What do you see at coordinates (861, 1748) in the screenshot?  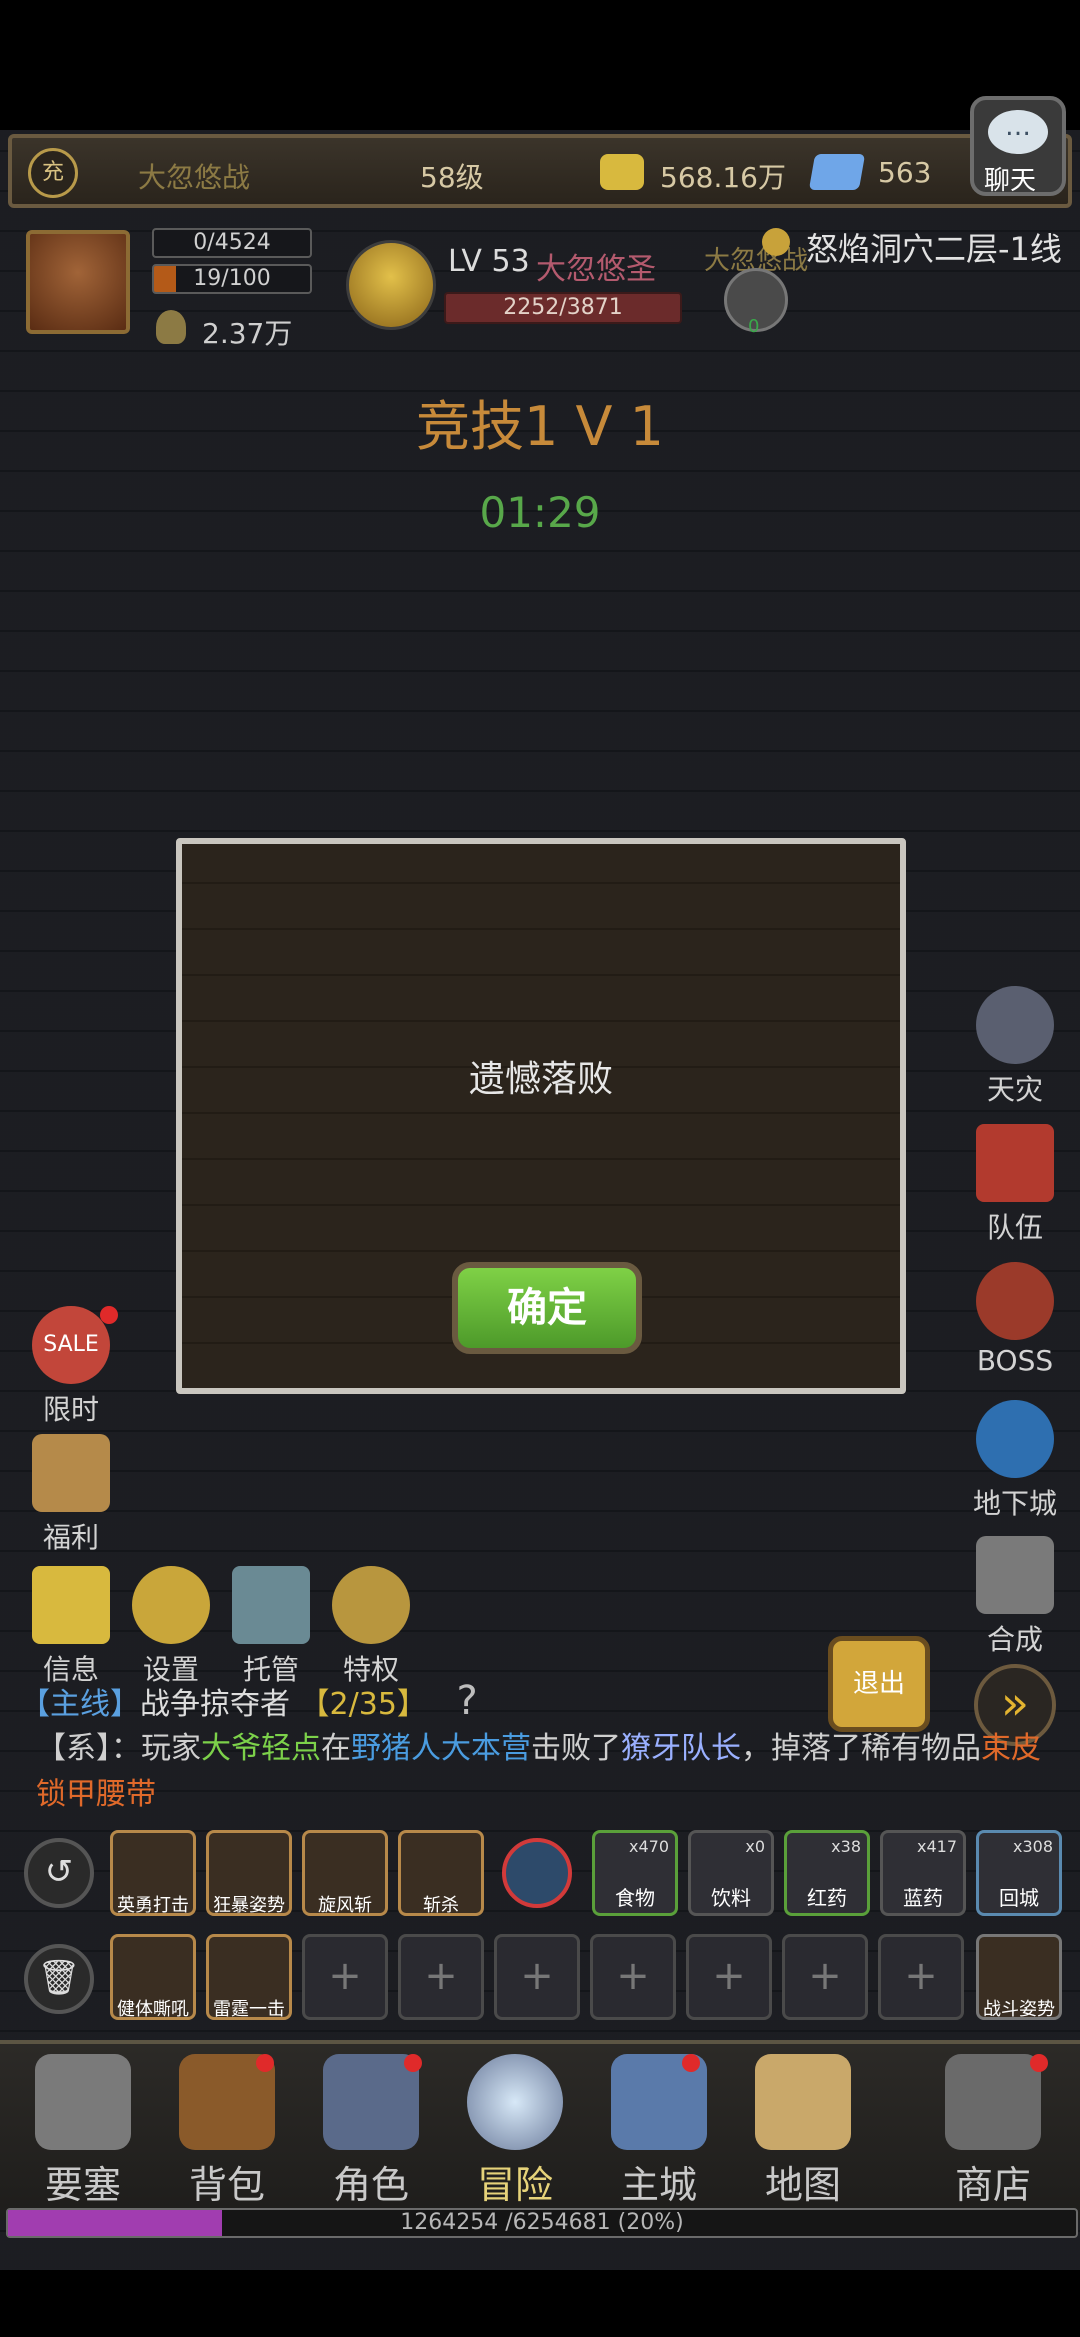 I see `log-text: ，掉落了稀有物品` at bounding box center [861, 1748].